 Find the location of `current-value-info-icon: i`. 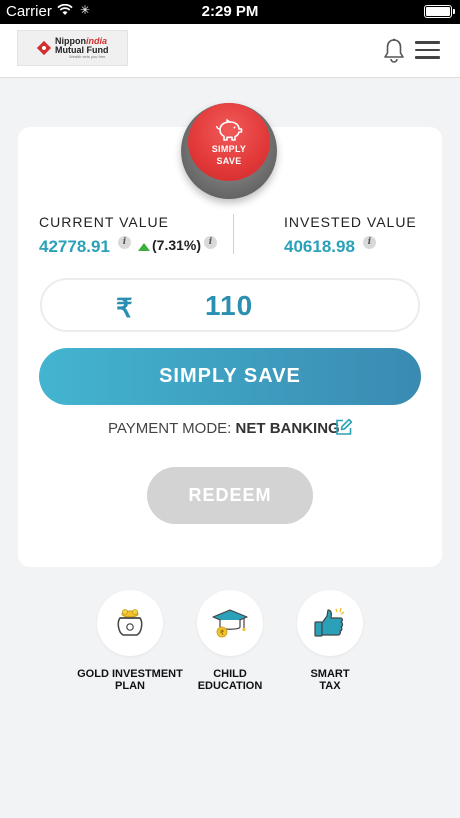

current-value-info-icon: i is located at coordinates (124, 242).